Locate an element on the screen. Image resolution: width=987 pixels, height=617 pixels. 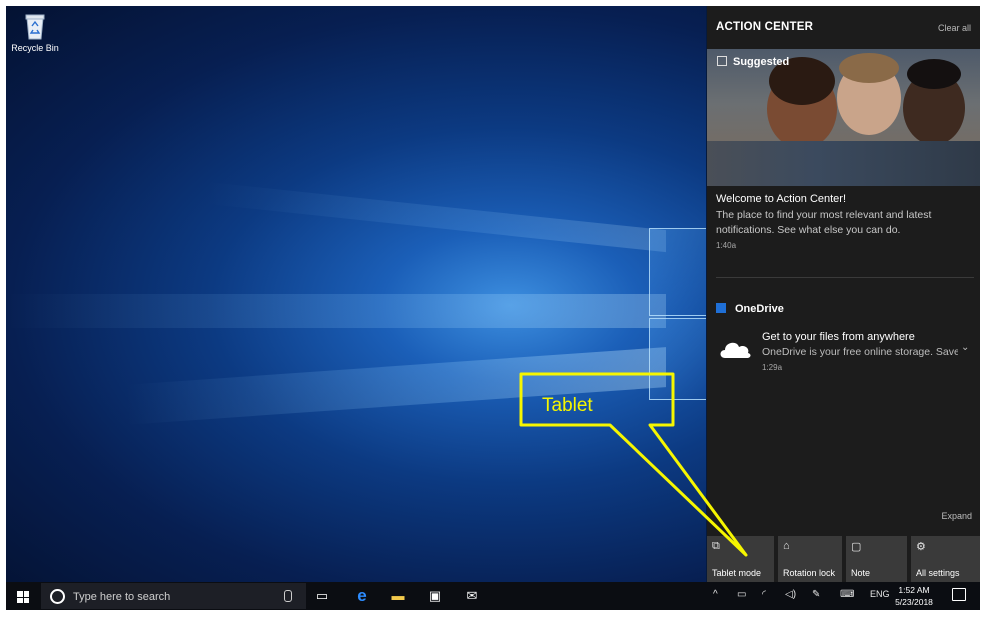
desktop-icon-recycle-bin: Recycle Bin is located at coordinates (35, 32).